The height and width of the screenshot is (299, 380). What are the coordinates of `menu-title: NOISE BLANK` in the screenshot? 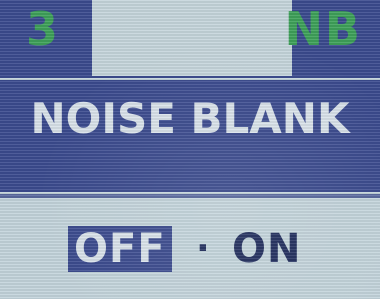 It's located at (190, 118).